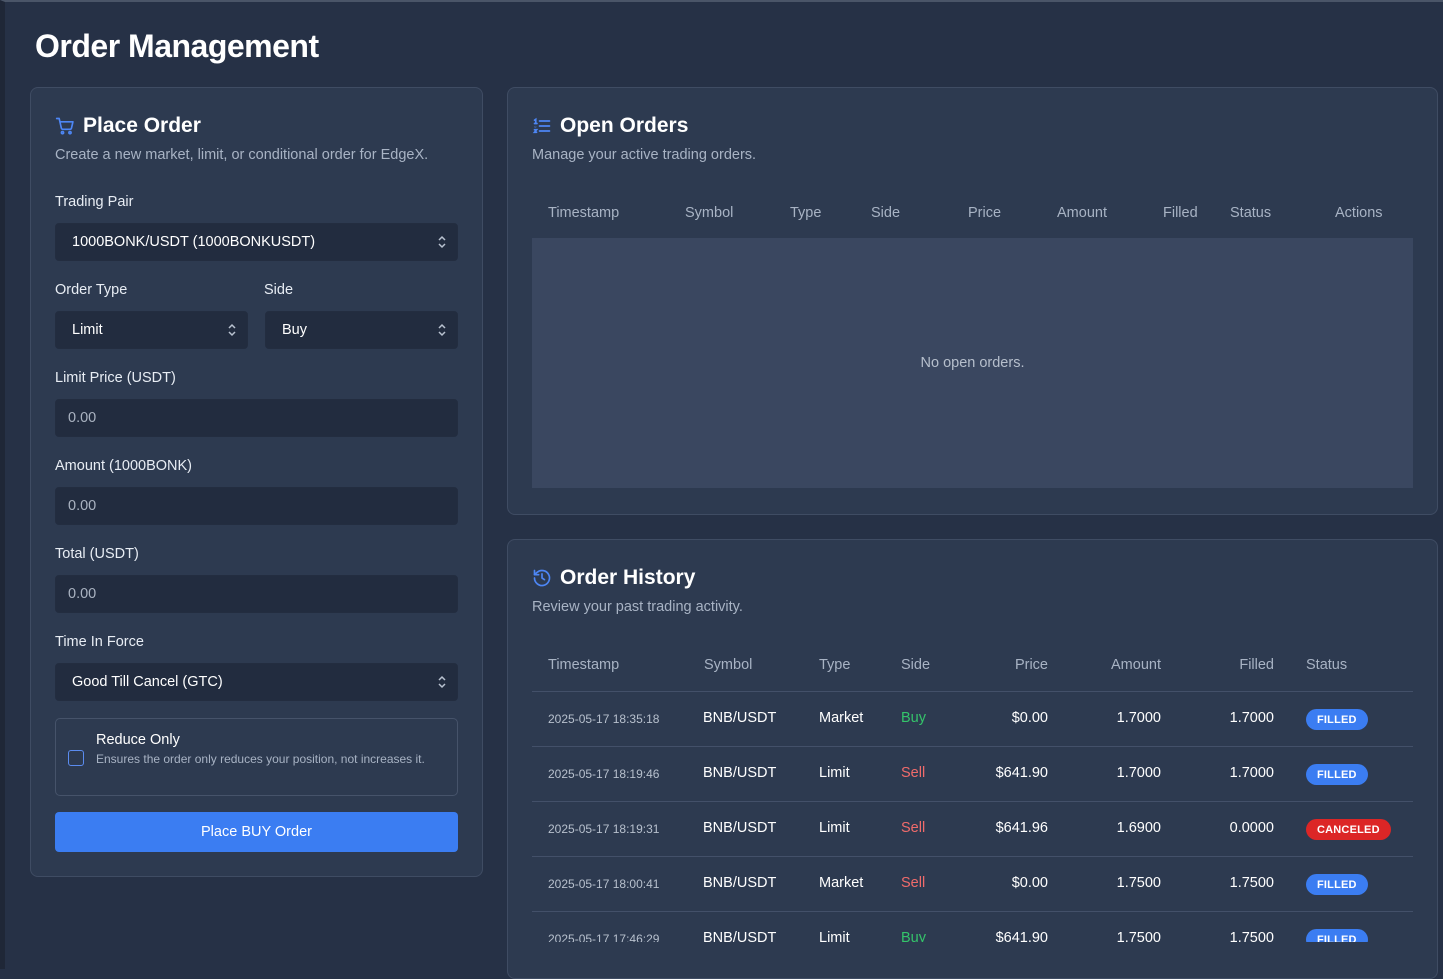  Describe the element at coordinates (94, 202) in the screenshot. I see `trading-pair-label: Trading Pair` at that location.